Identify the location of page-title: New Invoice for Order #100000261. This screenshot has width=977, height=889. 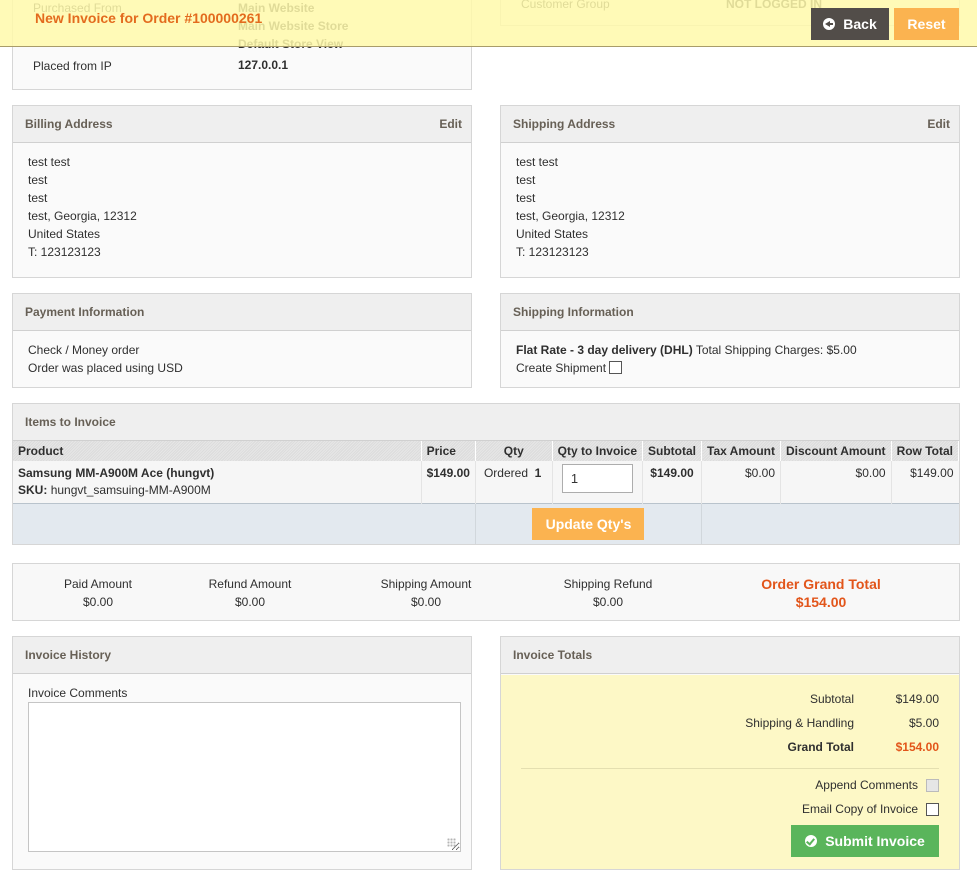
(149, 18).